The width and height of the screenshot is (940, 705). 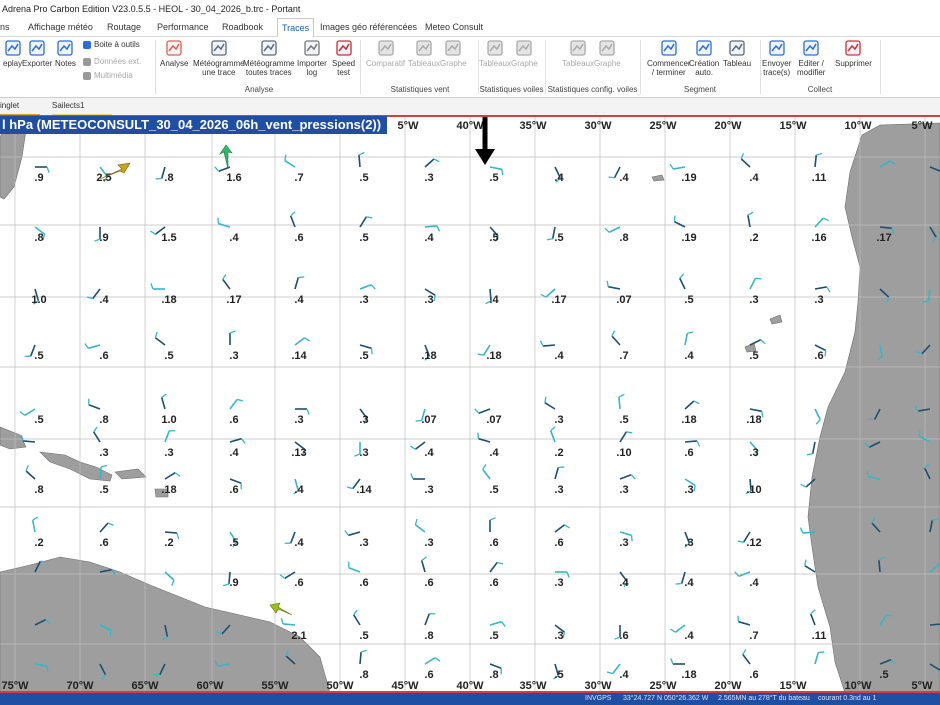 What do you see at coordinates (233, 583) in the screenshot?
I see `wind-value-label: .9` at bounding box center [233, 583].